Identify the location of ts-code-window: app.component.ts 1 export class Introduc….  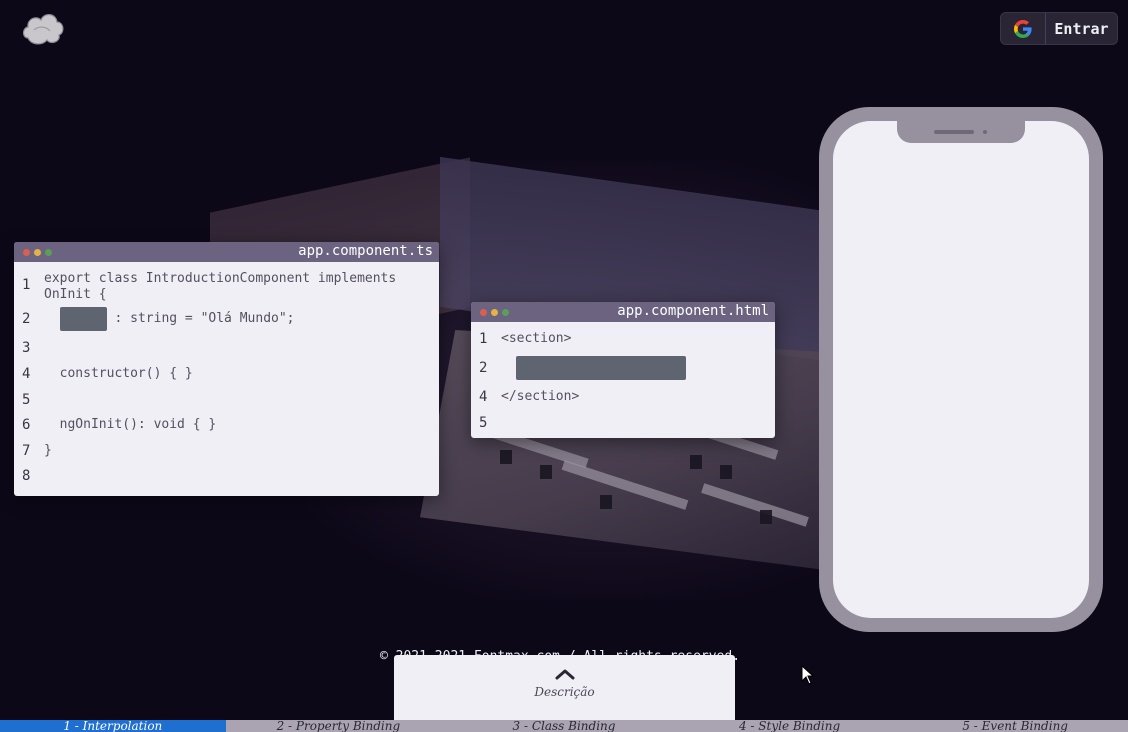
(226, 369).